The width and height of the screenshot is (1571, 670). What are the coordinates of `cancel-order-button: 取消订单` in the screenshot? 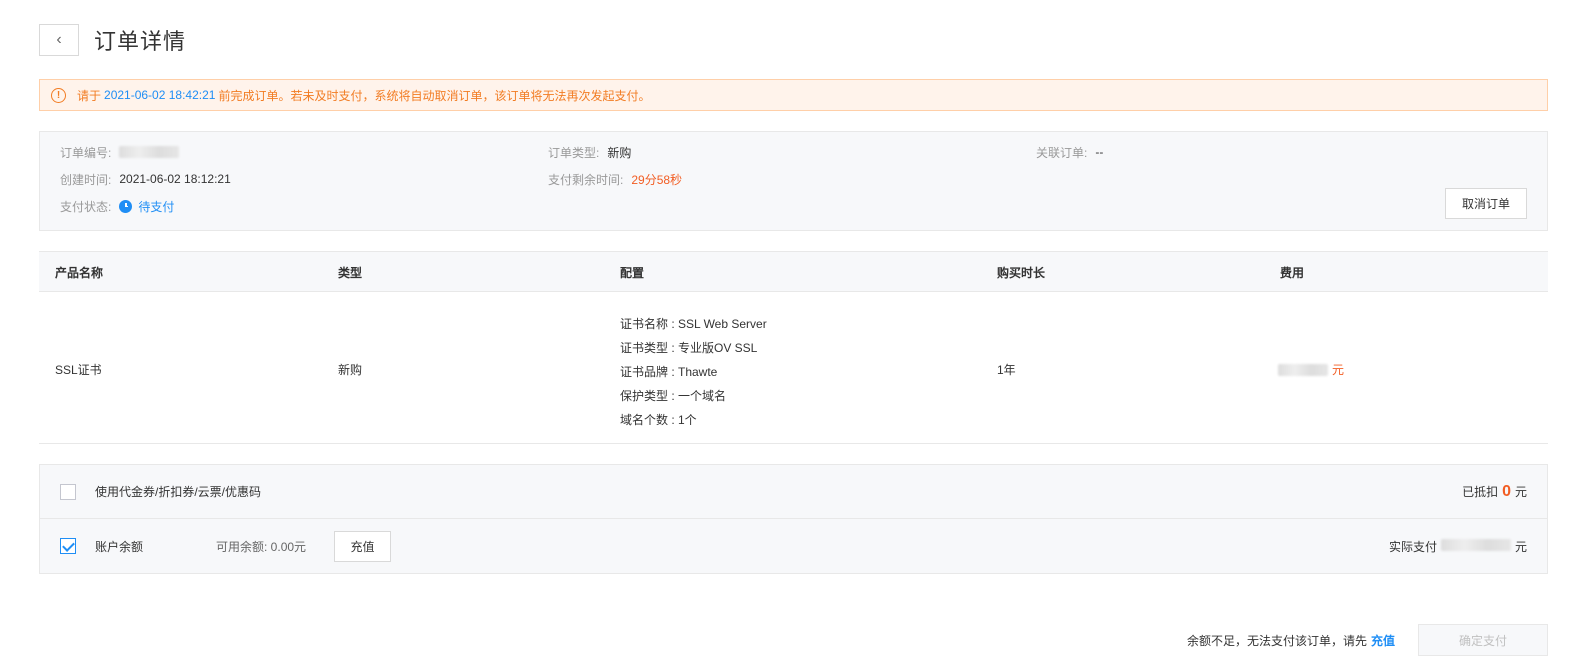 It's located at (1486, 203).